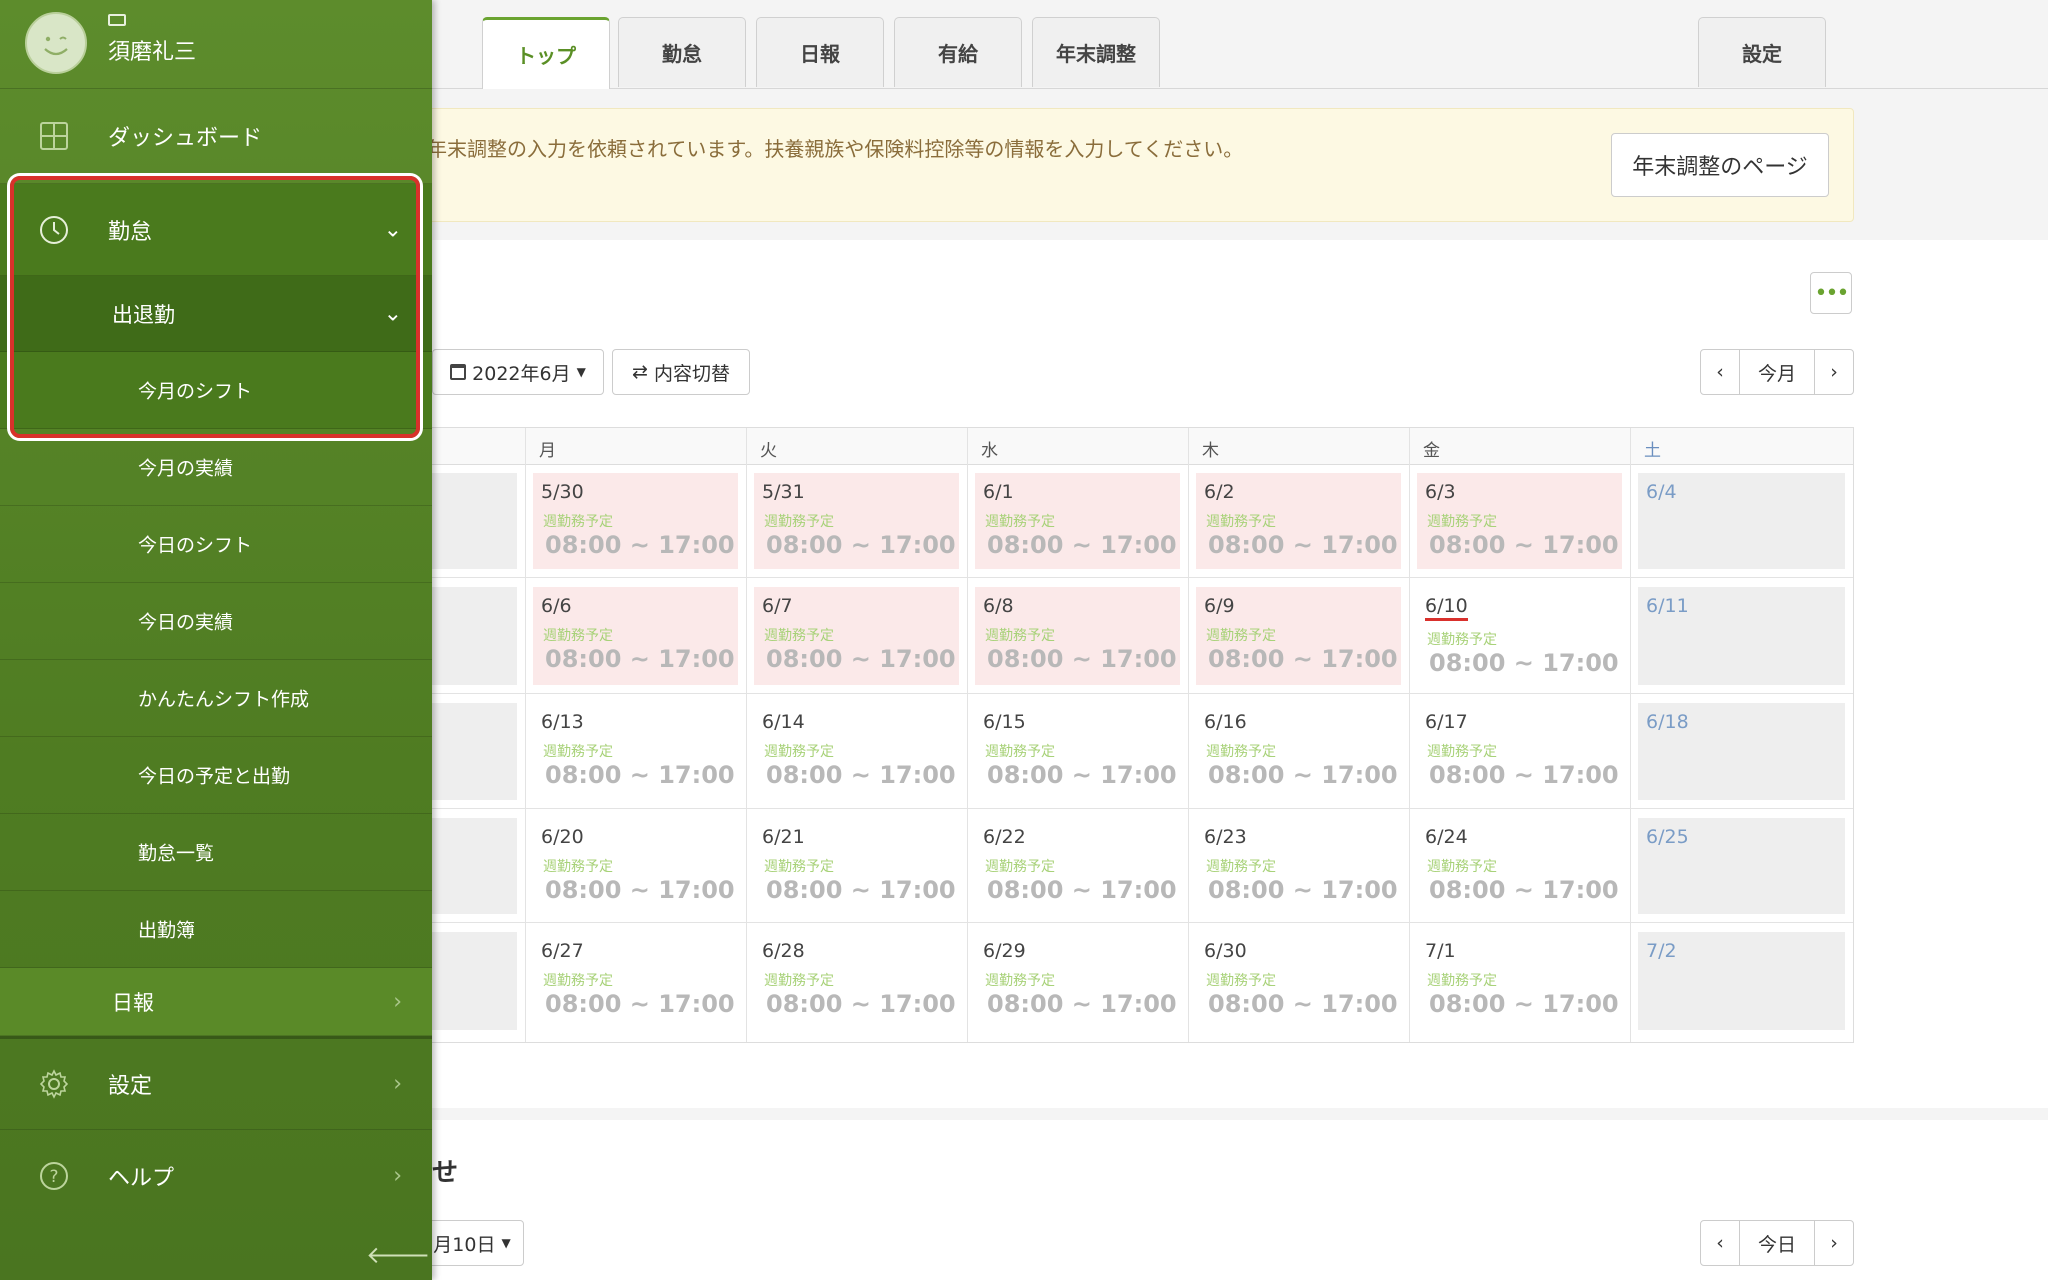 Image resolution: width=2048 pixels, height=1280 pixels. I want to click on avatar, so click(56, 43).